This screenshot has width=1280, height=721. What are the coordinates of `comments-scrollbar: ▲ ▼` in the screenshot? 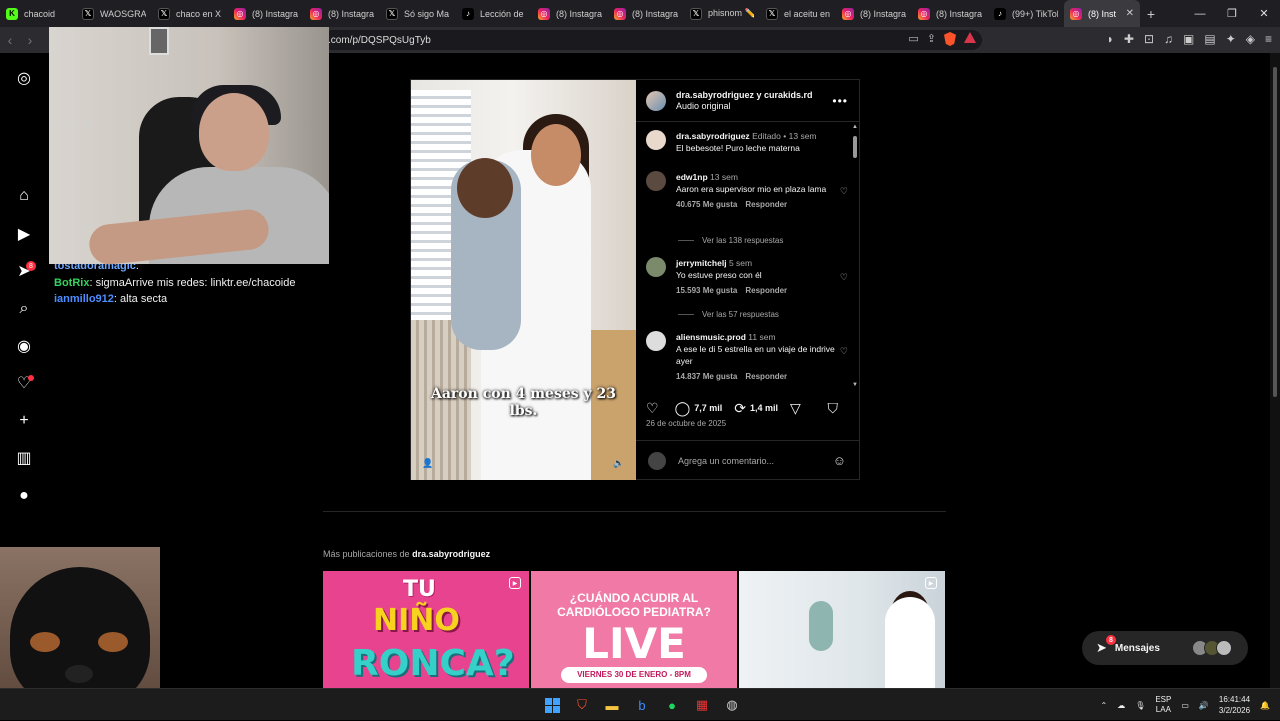 It's located at (855, 256).